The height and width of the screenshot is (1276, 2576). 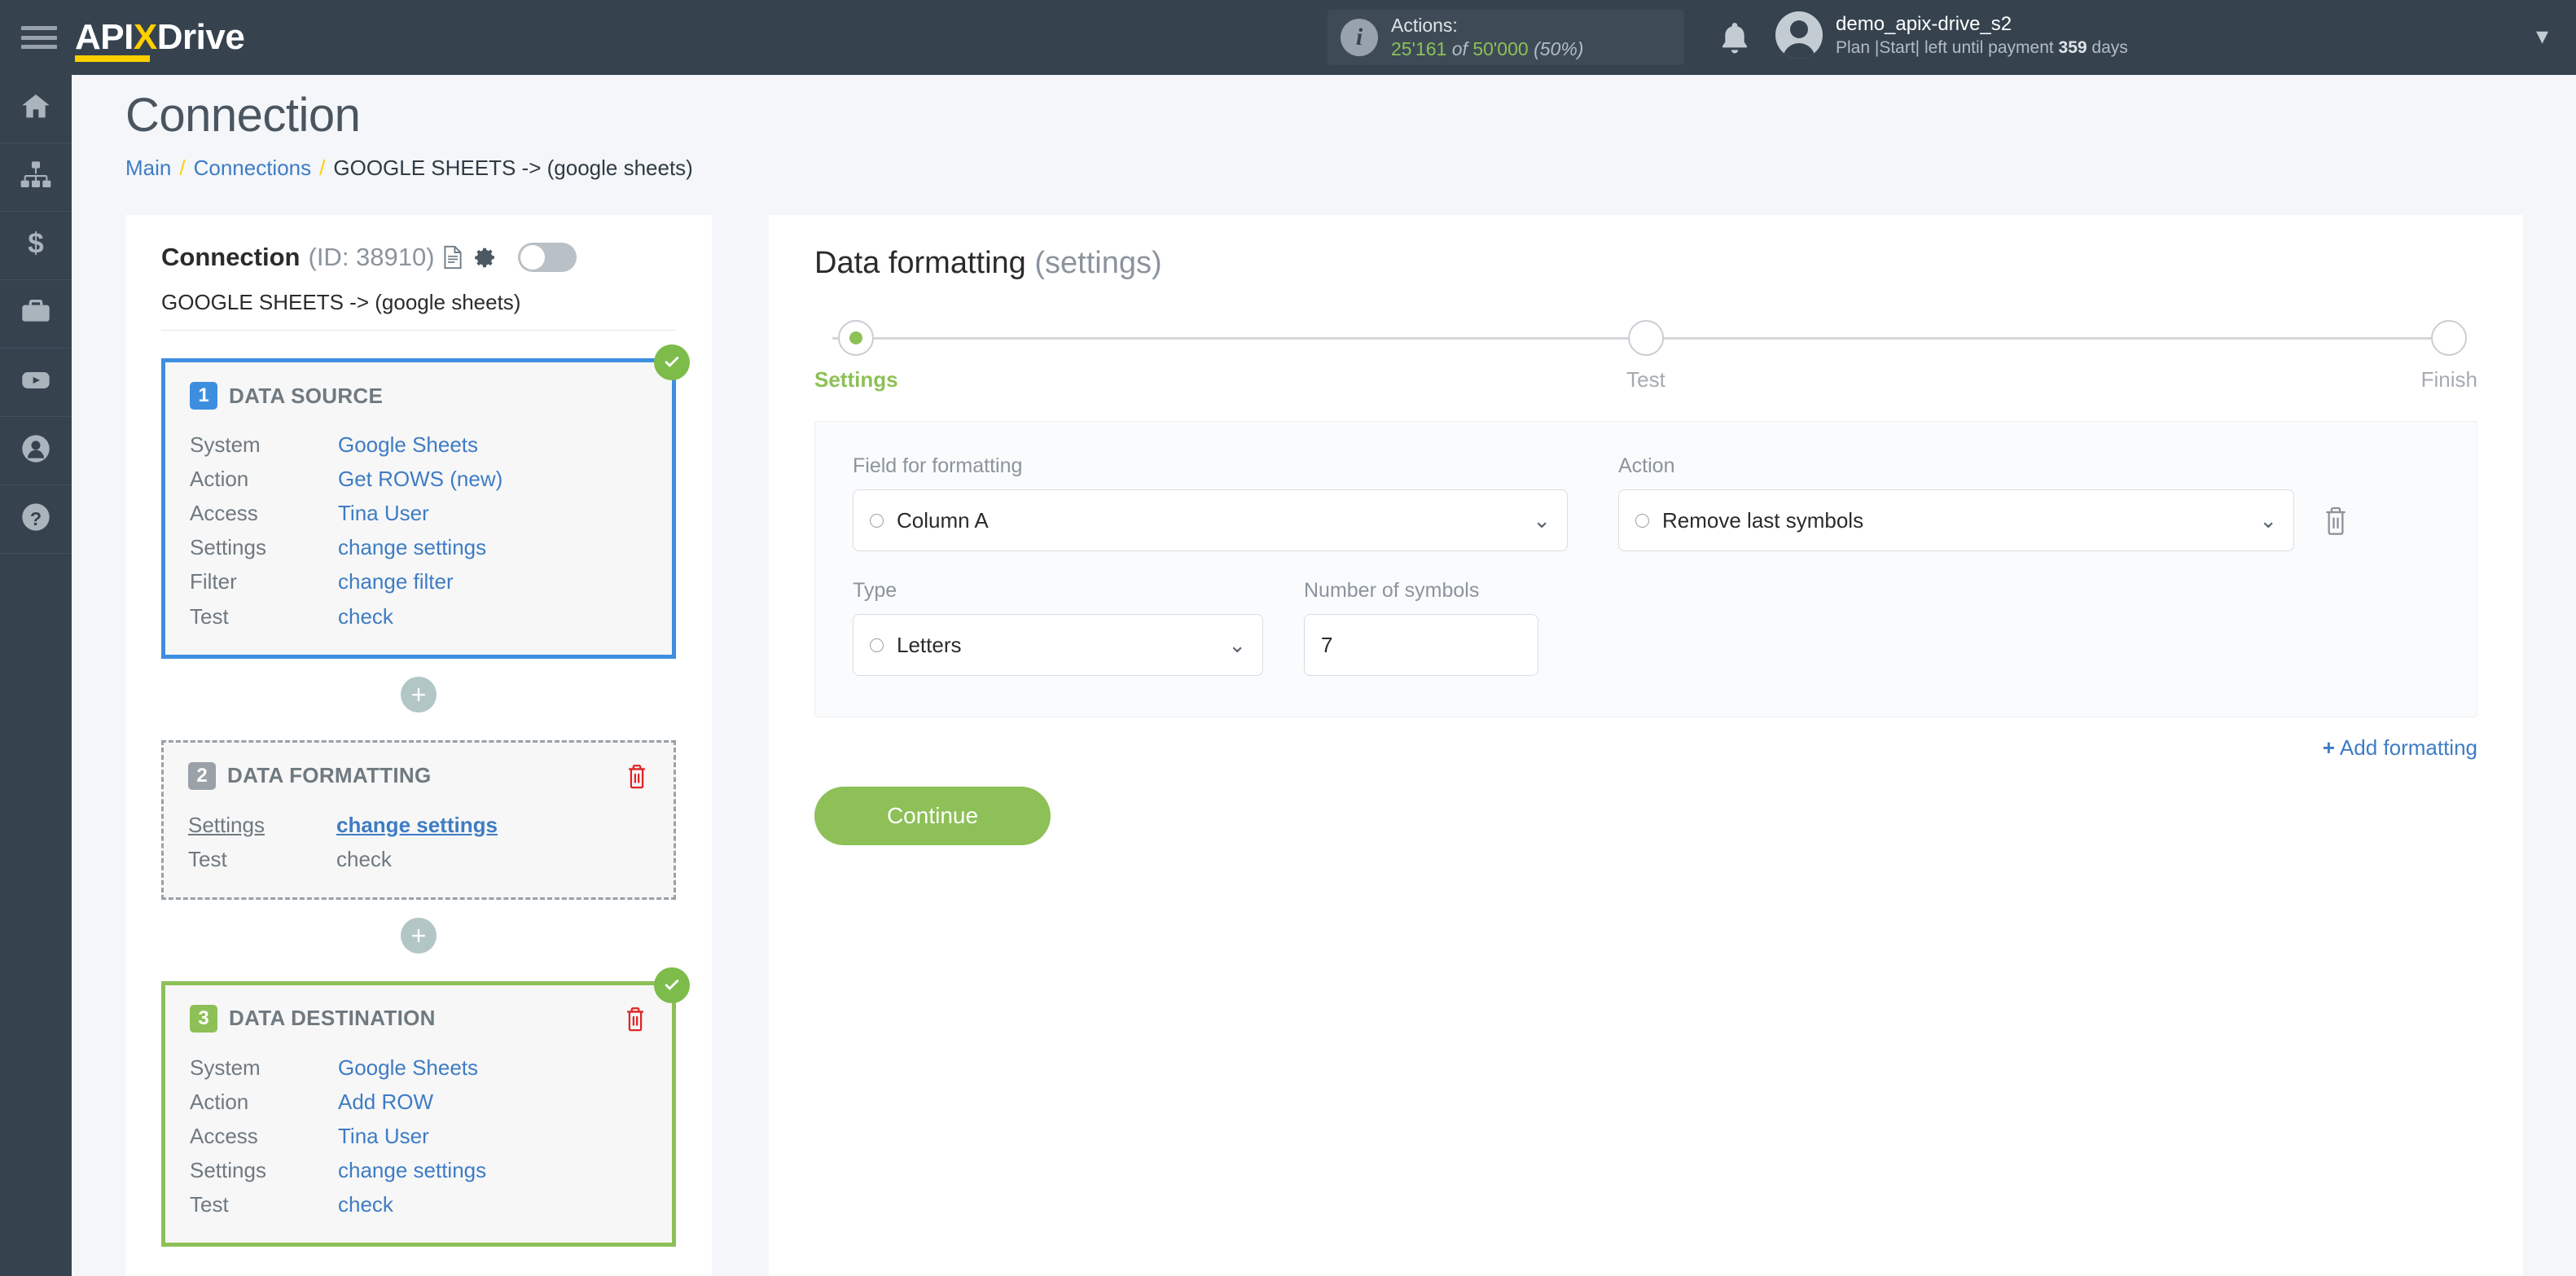 I want to click on action-select: Remove last symbols ⌄, so click(x=1956, y=520).